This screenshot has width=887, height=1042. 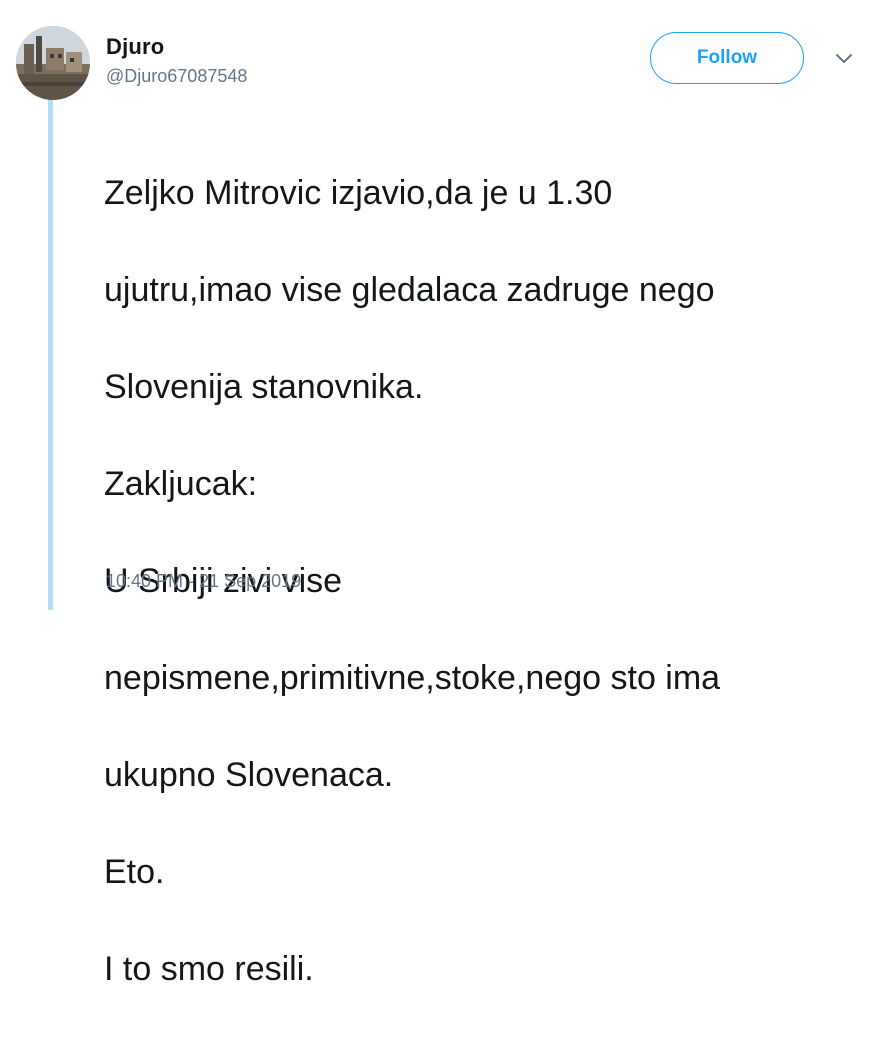 I want to click on user-handle: @Djuro67087548, so click(x=176, y=76).